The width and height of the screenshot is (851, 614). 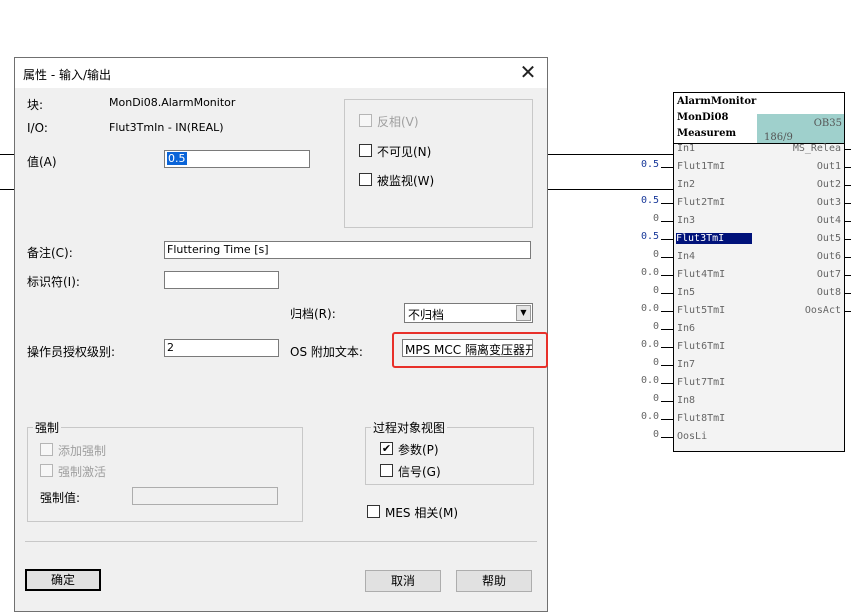 I want to click on pin-value-in5: 0, so click(x=655, y=290).